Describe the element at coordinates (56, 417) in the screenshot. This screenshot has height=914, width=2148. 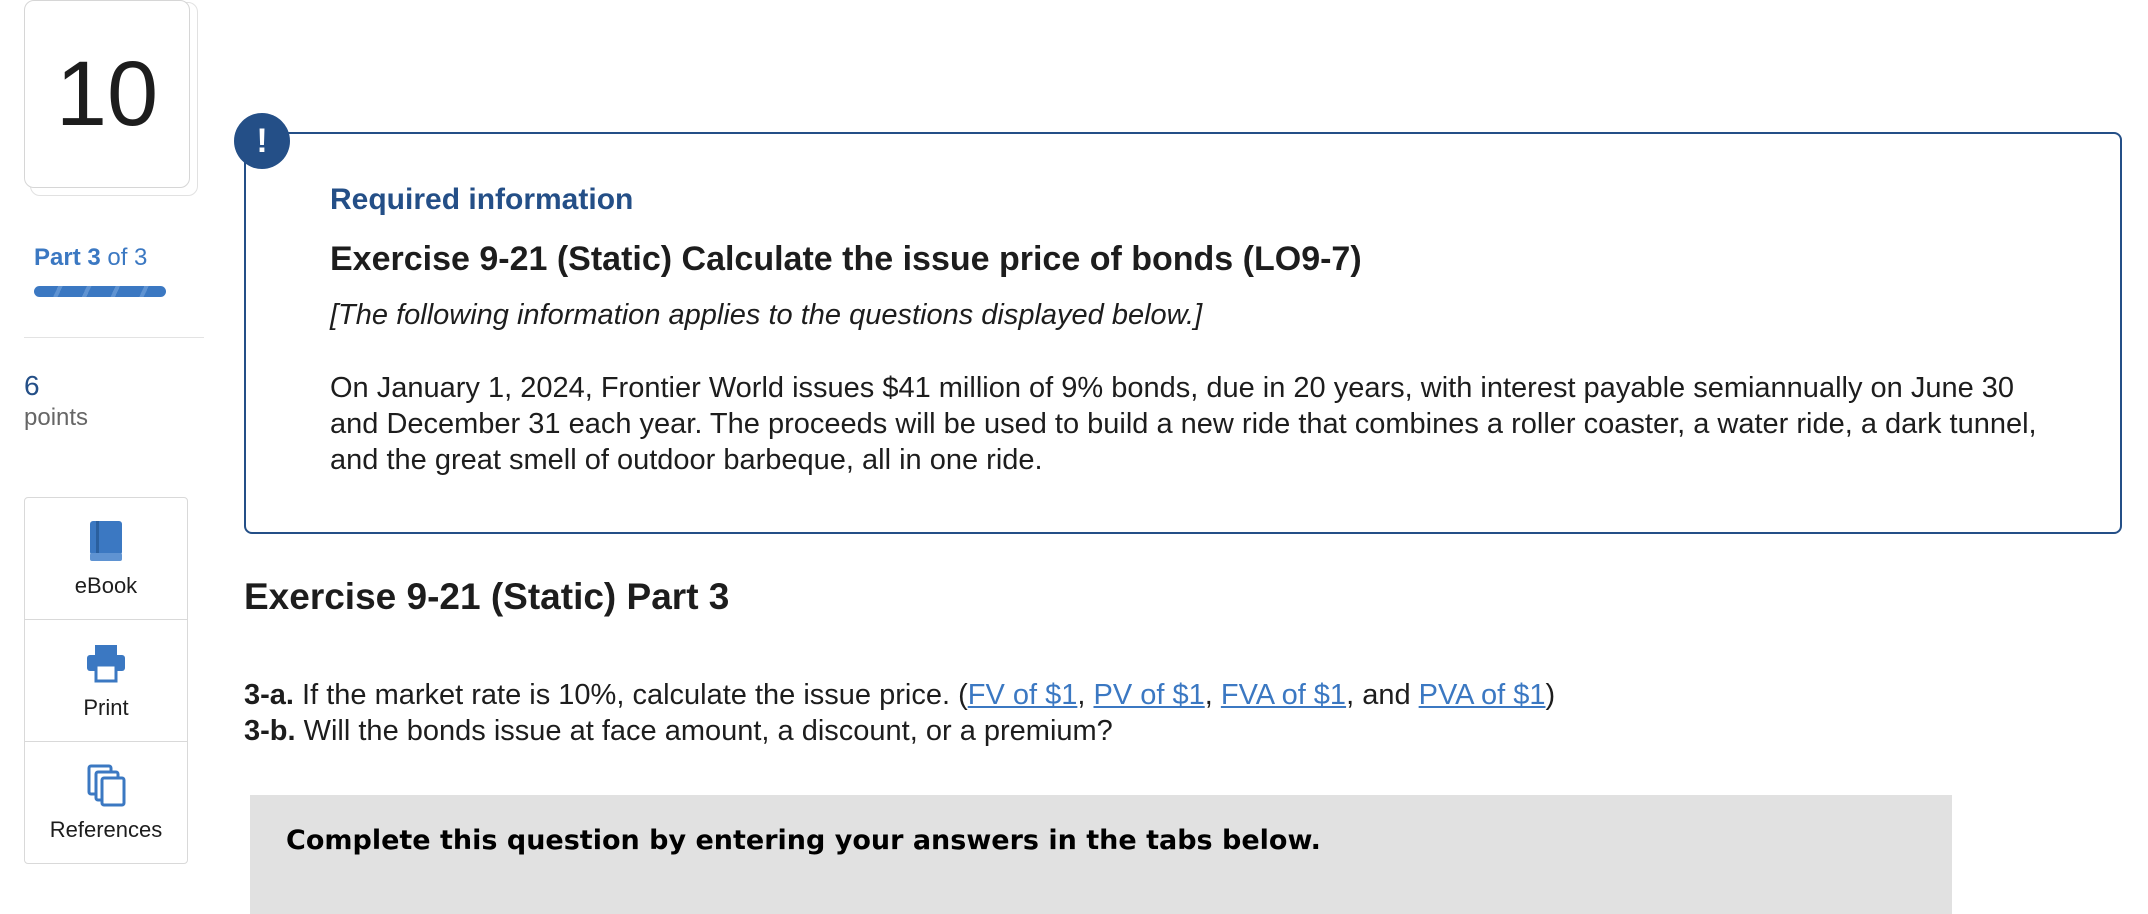
I see `points-label: points` at that location.